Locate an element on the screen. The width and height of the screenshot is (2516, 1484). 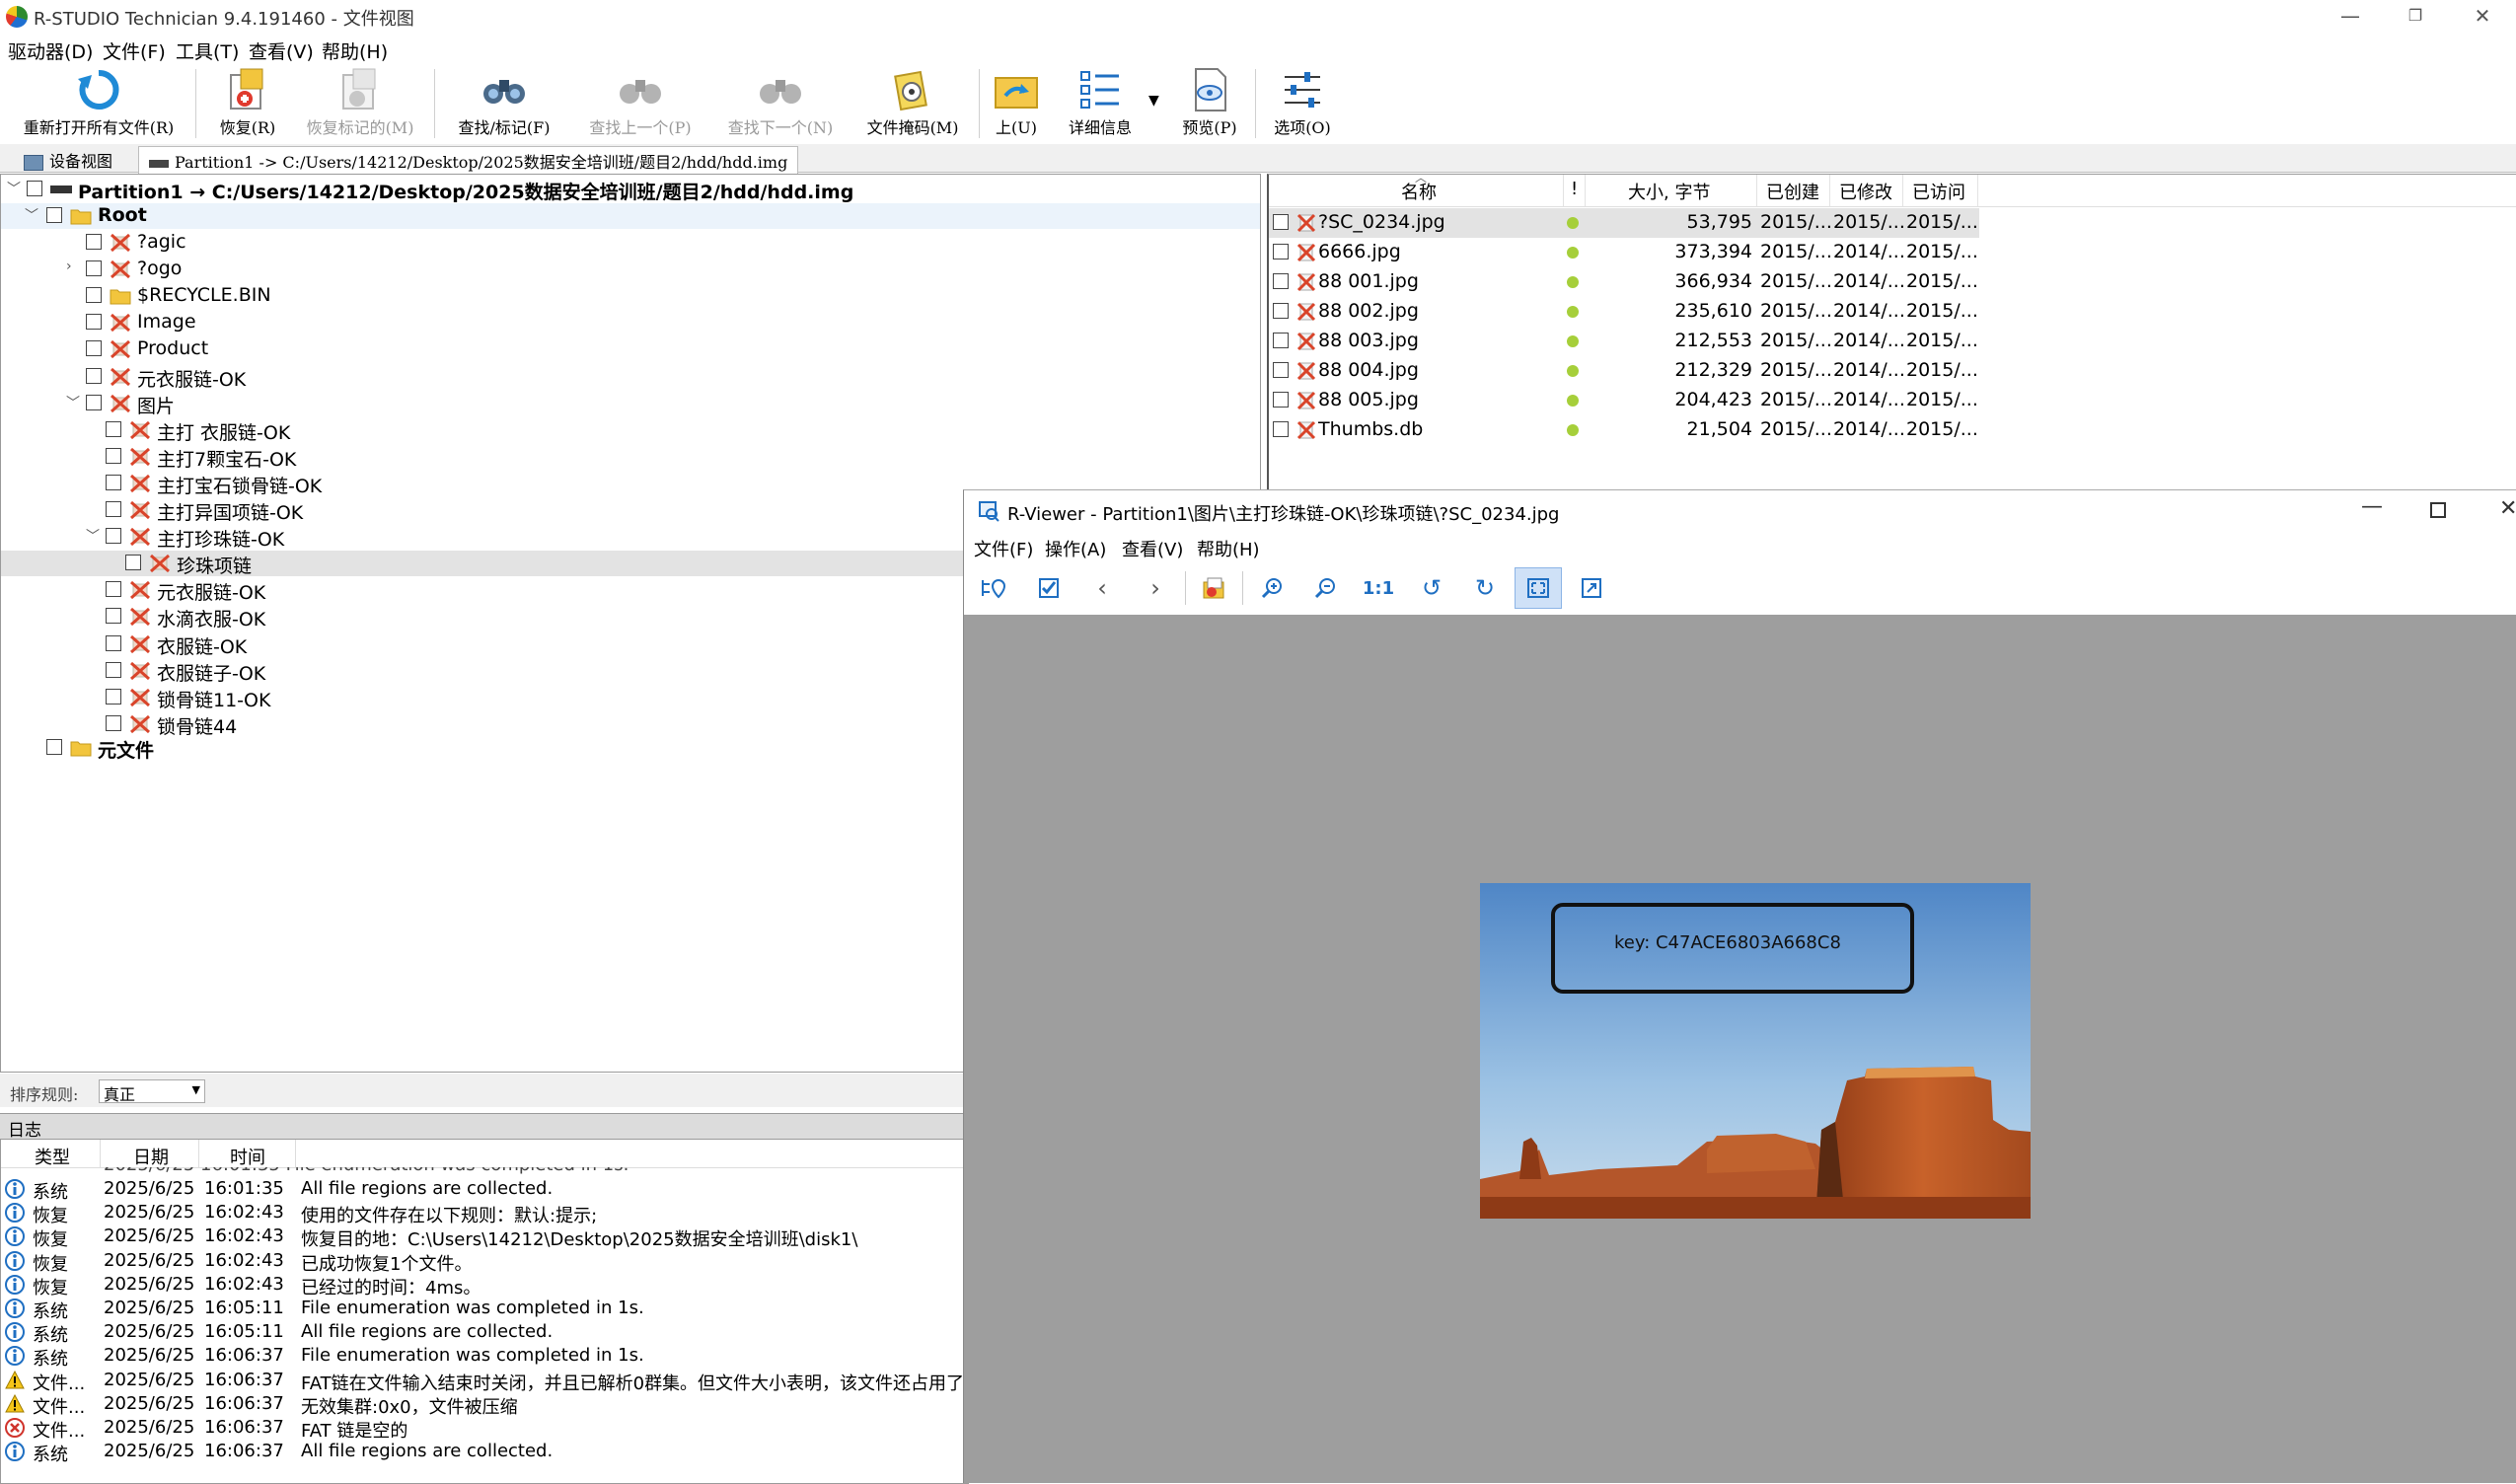
viewer-fullscreen-button is located at coordinates (1592, 588).